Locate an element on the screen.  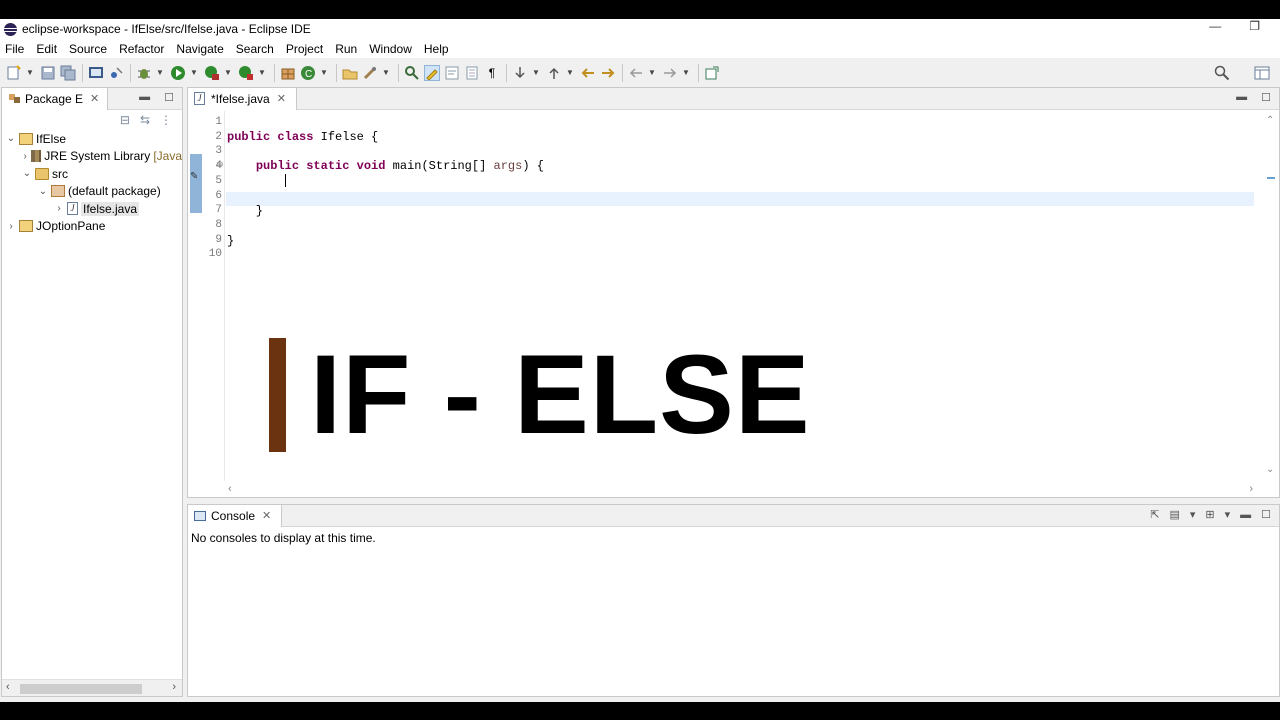
collapse-all-icon: ⊟ is located at coordinates (125, 120).